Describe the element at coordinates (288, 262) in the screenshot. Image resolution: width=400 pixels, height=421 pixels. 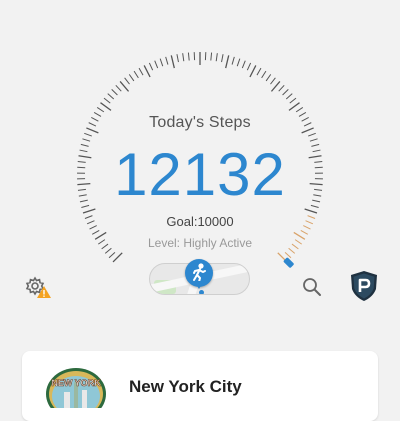
I see `gauge-end-marker` at that location.